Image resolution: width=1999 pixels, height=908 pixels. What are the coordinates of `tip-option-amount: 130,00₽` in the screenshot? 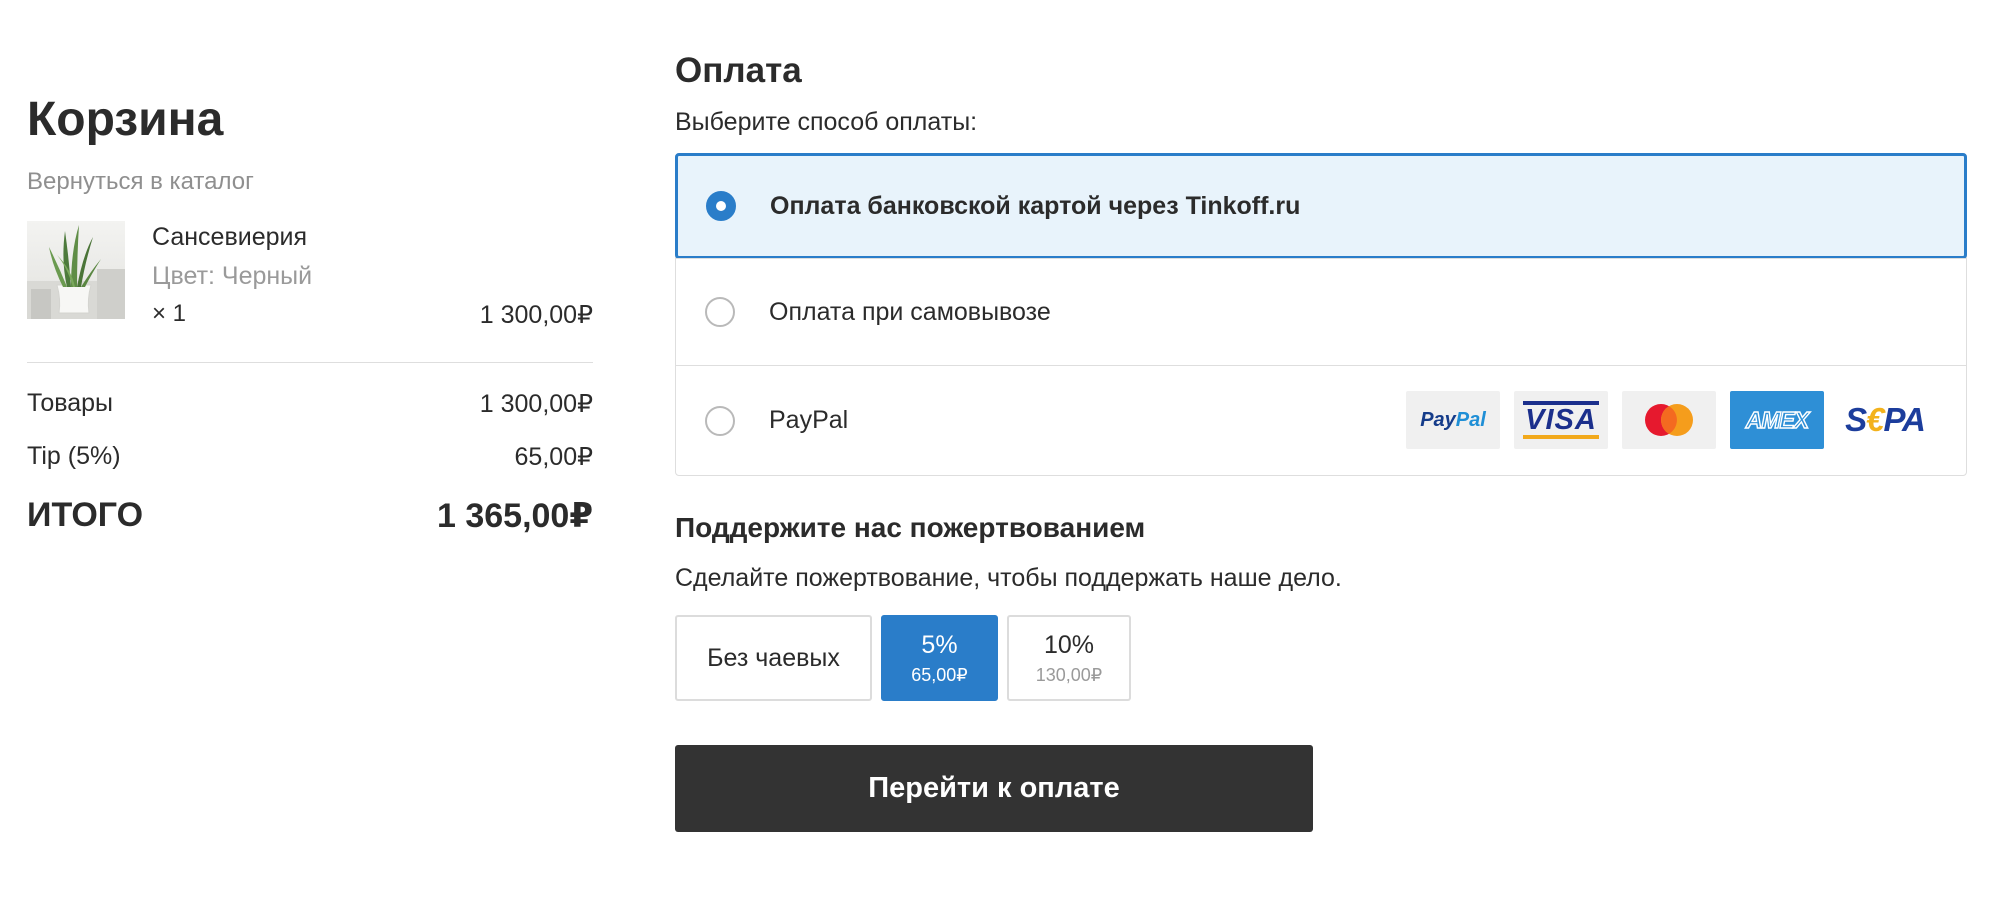 It's located at (1069, 674).